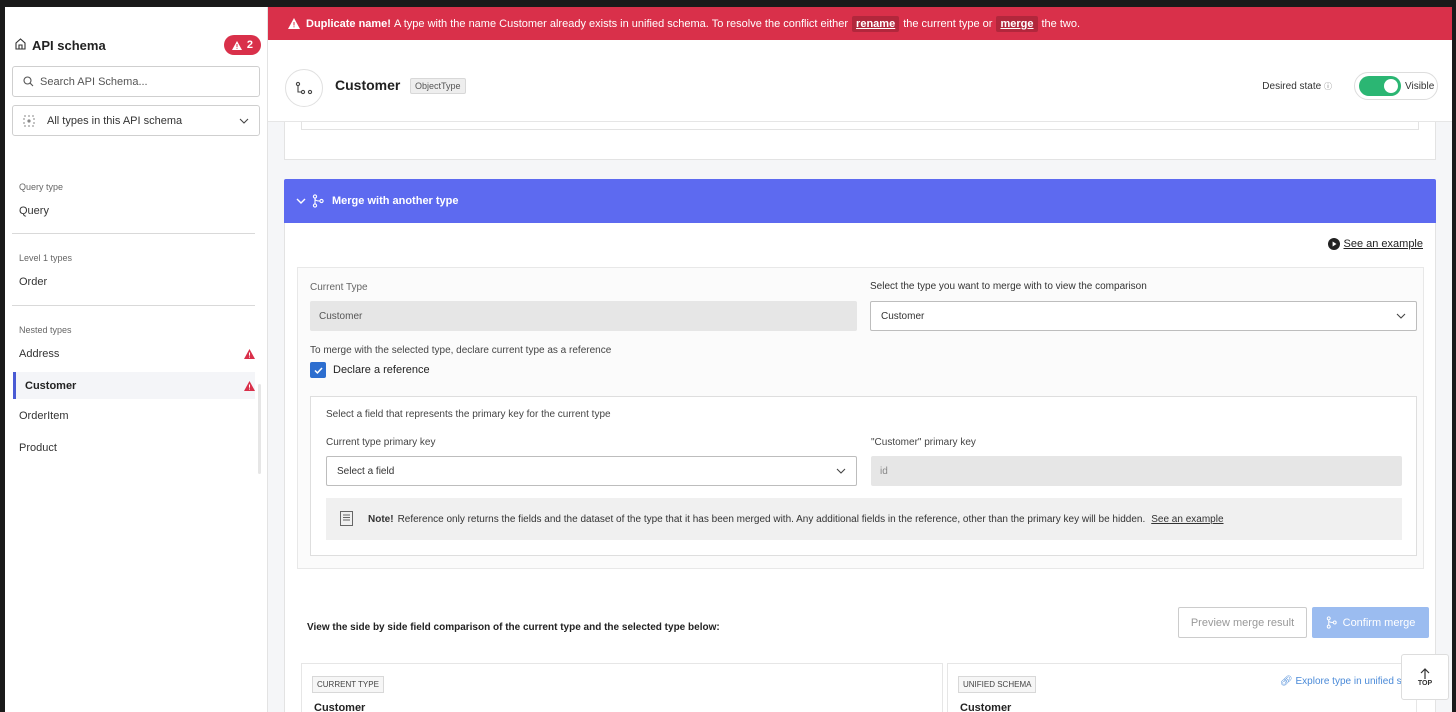 The width and height of the screenshot is (1456, 712). Describe the element at coordinates (348, 23) in the screenshot. I see `alert-title: Duplicate name!` at that location.